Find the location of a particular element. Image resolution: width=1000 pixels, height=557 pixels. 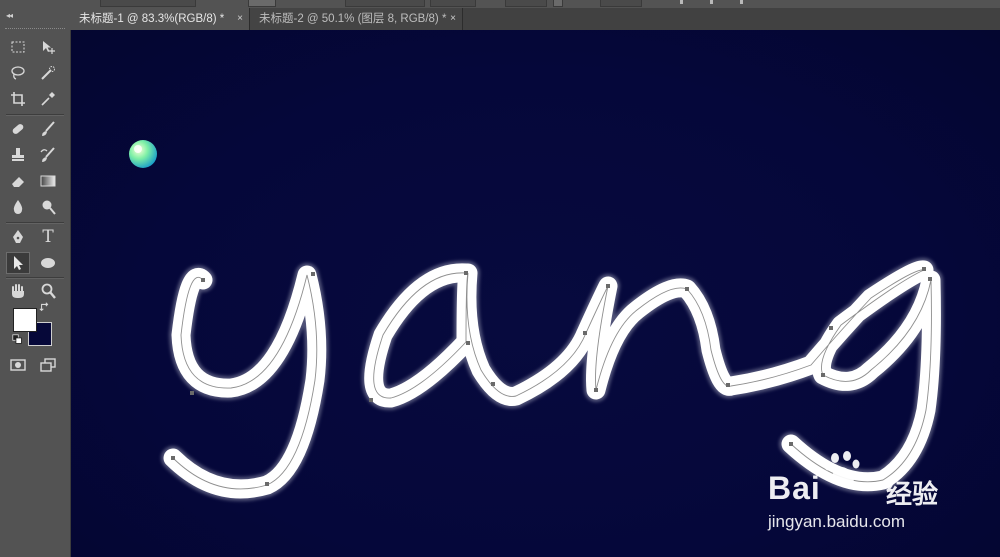

clone-stamp-tool-icon is located at coordinates (18, 155).